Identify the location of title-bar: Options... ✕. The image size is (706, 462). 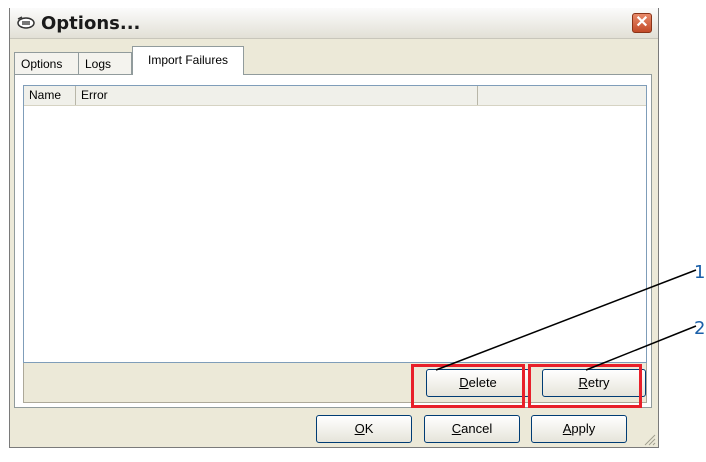
(334, 23).